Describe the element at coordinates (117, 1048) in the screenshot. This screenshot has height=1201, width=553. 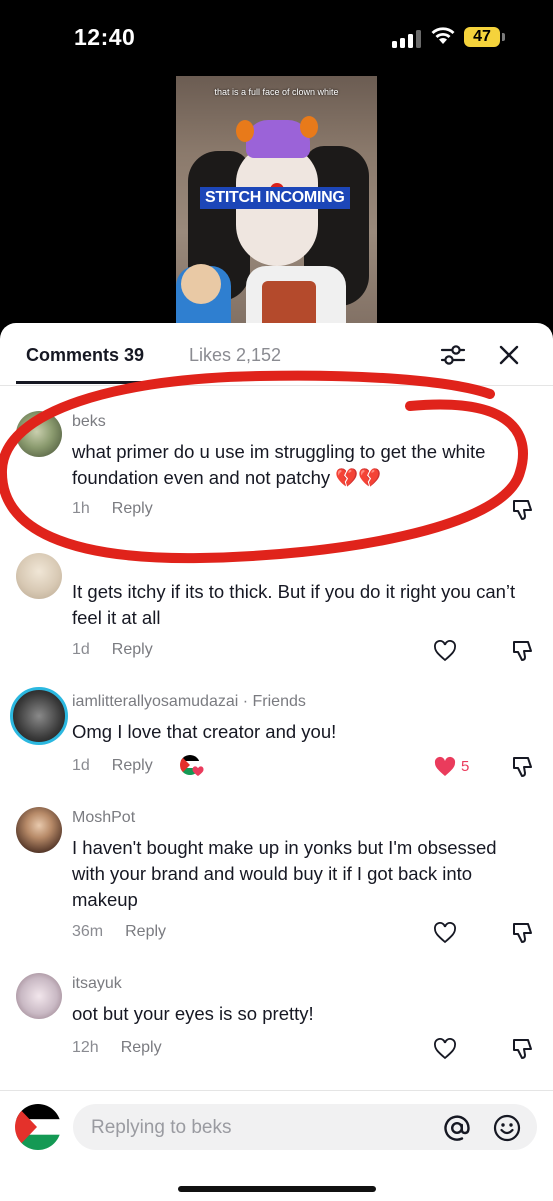
I see `comment-meta: 12h Reply` at that location.